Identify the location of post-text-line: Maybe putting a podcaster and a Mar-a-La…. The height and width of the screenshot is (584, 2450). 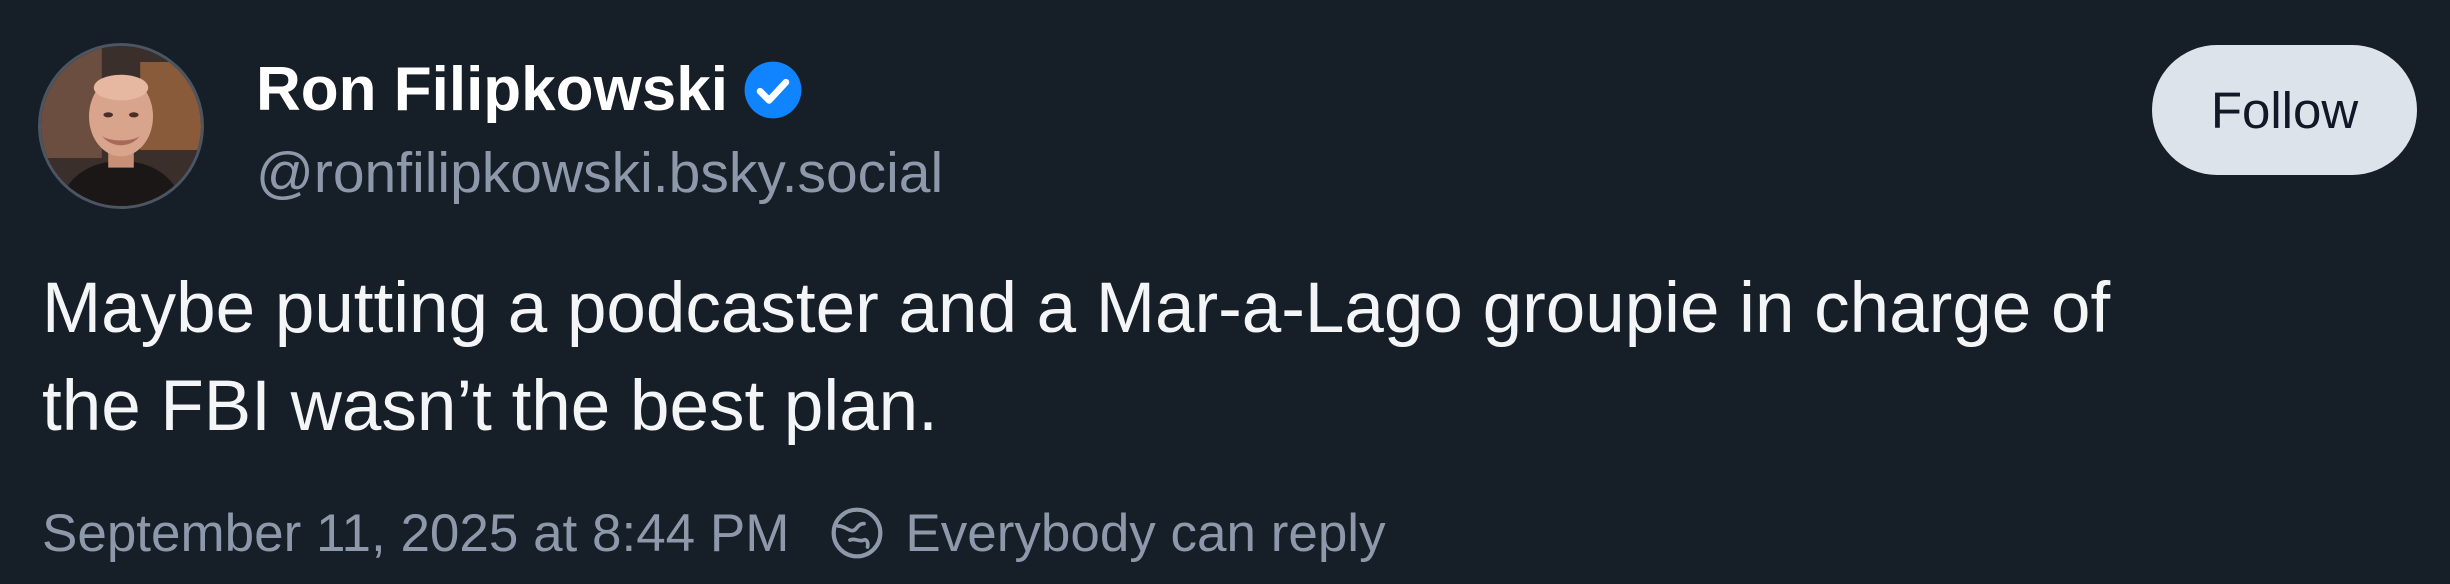
(1076, 308).